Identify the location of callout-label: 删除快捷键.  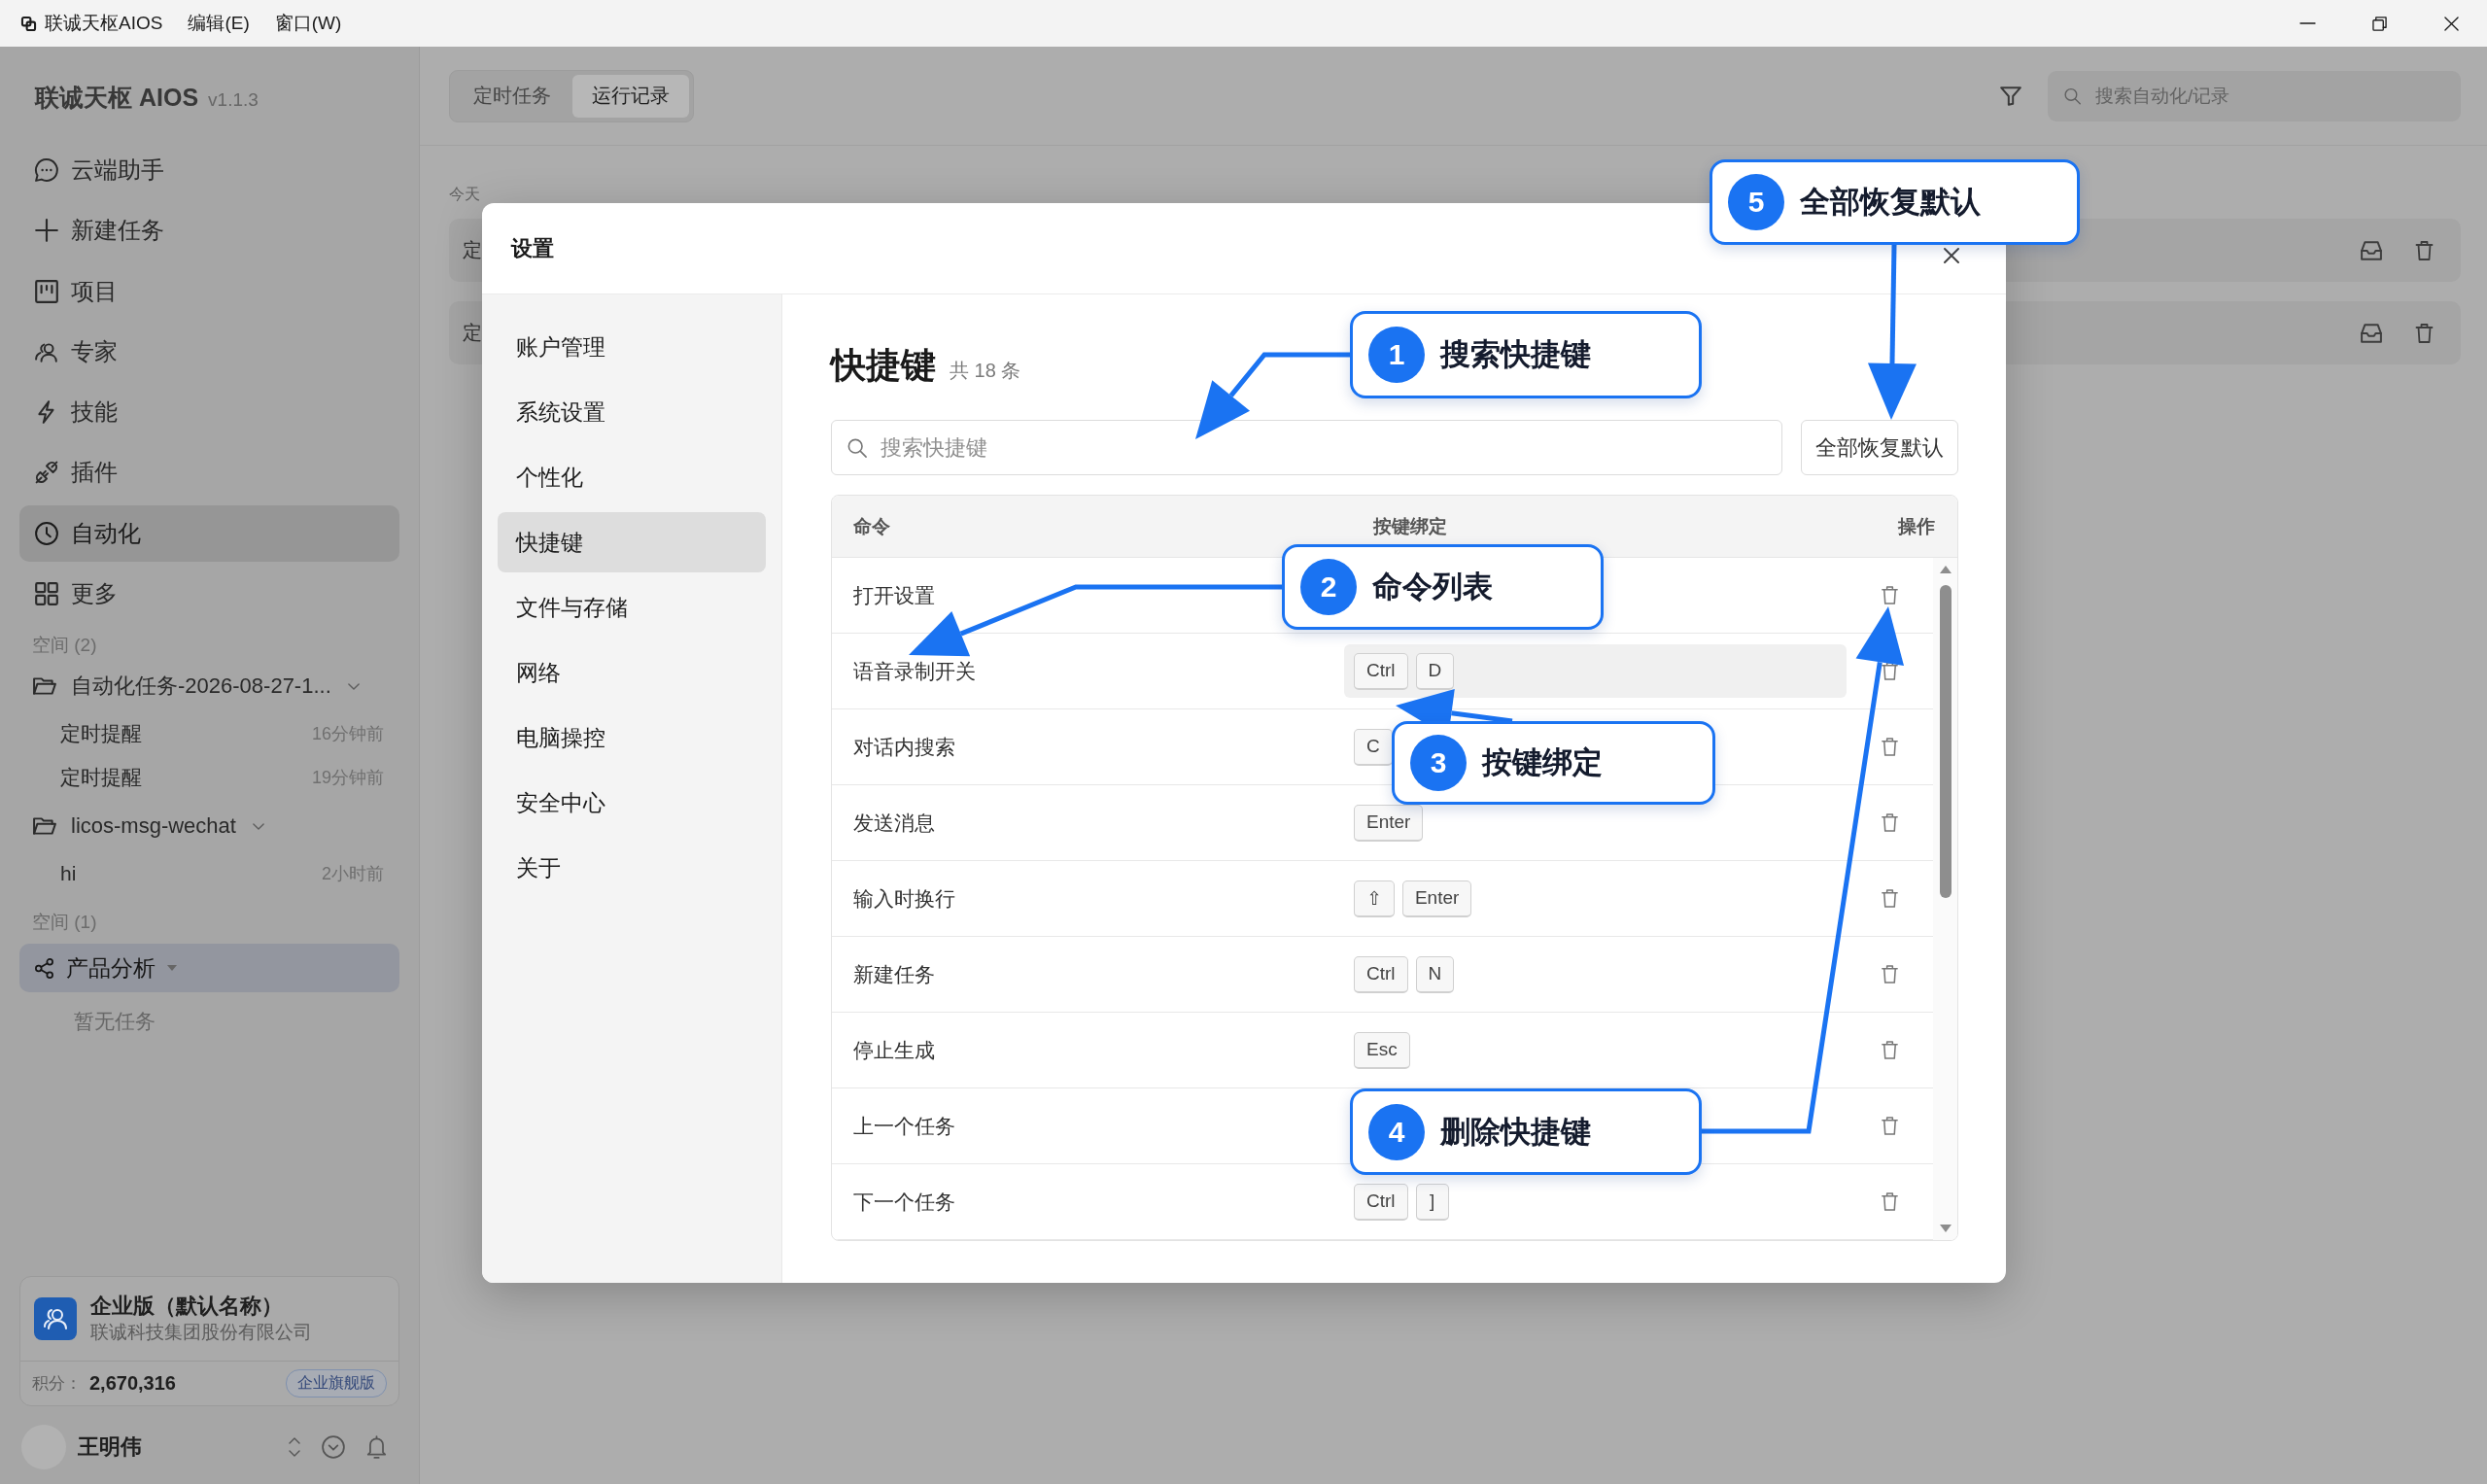
(1515, 1132).